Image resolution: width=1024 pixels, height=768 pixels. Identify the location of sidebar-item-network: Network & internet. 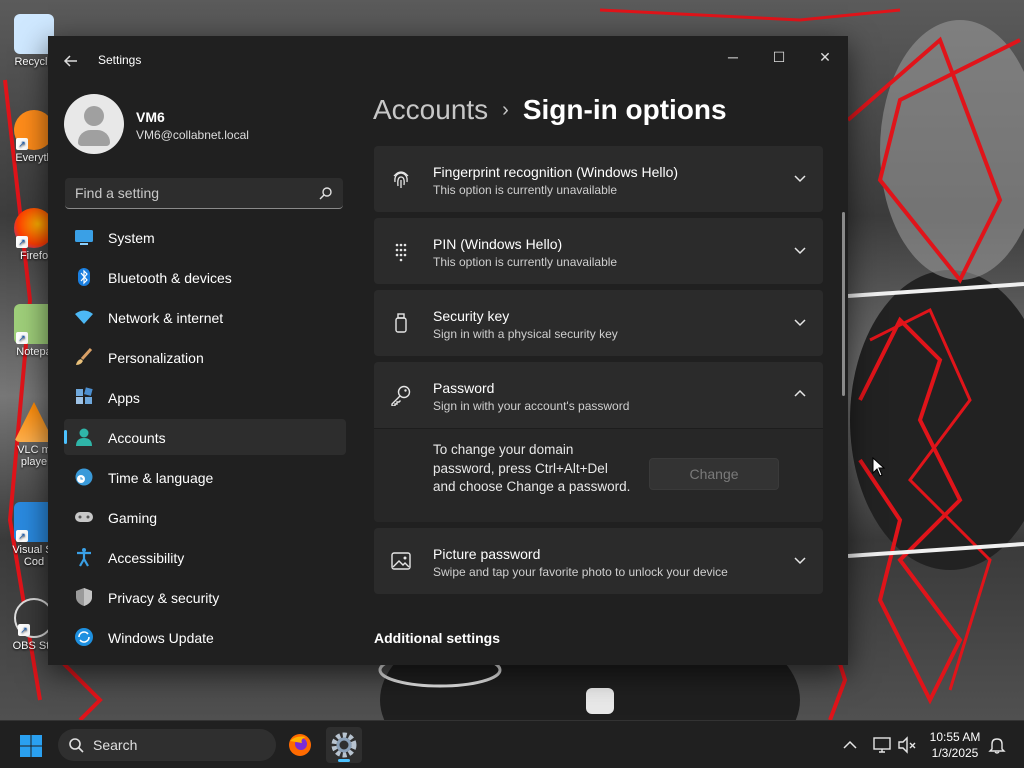
(205, 317).